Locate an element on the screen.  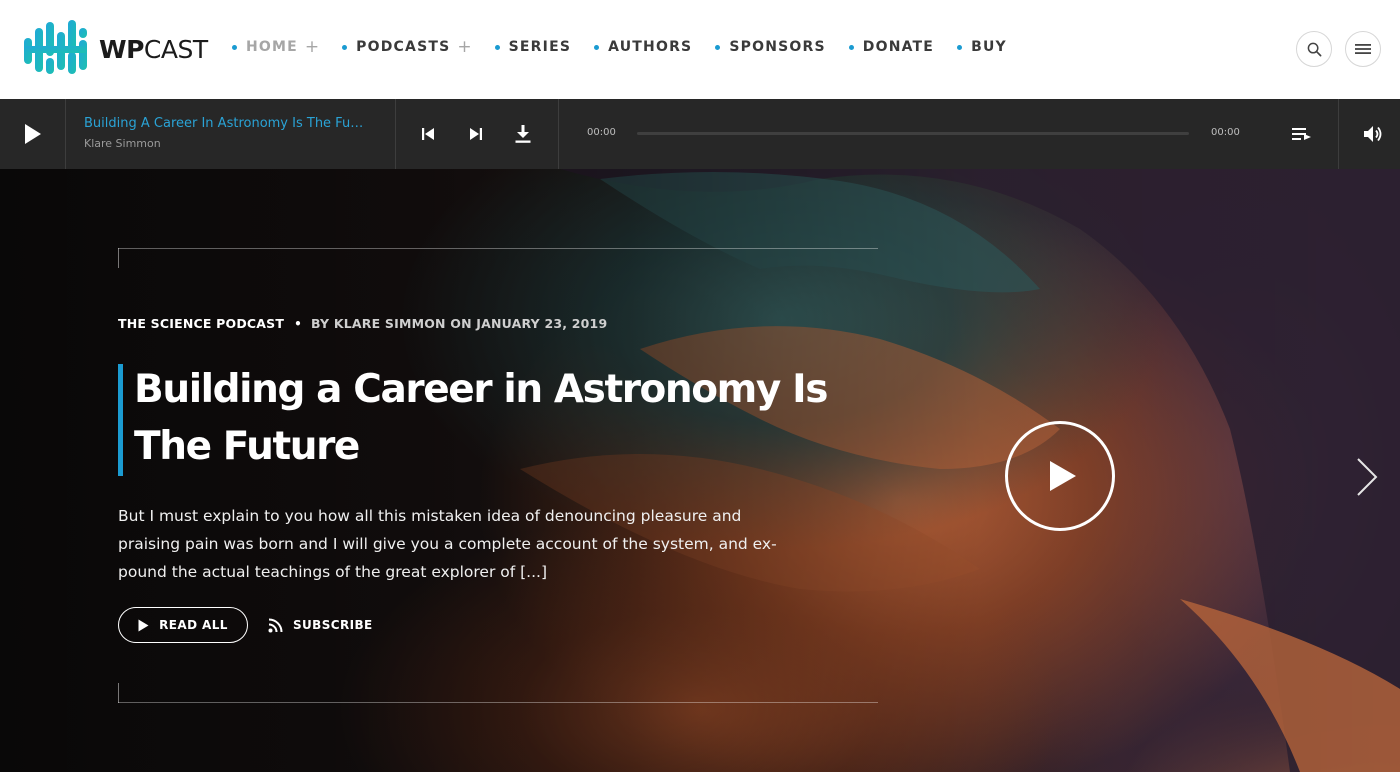
download-button is located at coordinates (523, 134).